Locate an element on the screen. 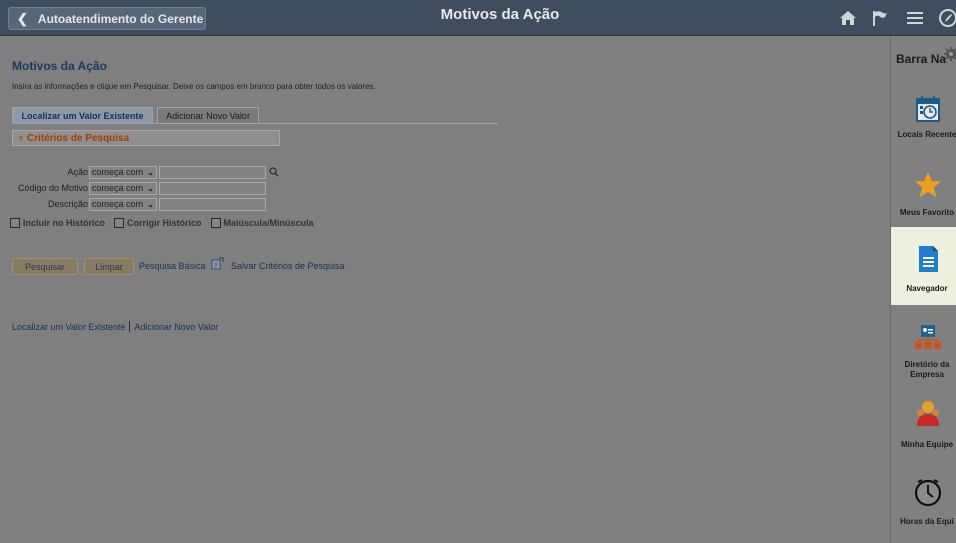 The width and height of the screenshot is (956, 543). star-icon is located at coordinates (928, 184).